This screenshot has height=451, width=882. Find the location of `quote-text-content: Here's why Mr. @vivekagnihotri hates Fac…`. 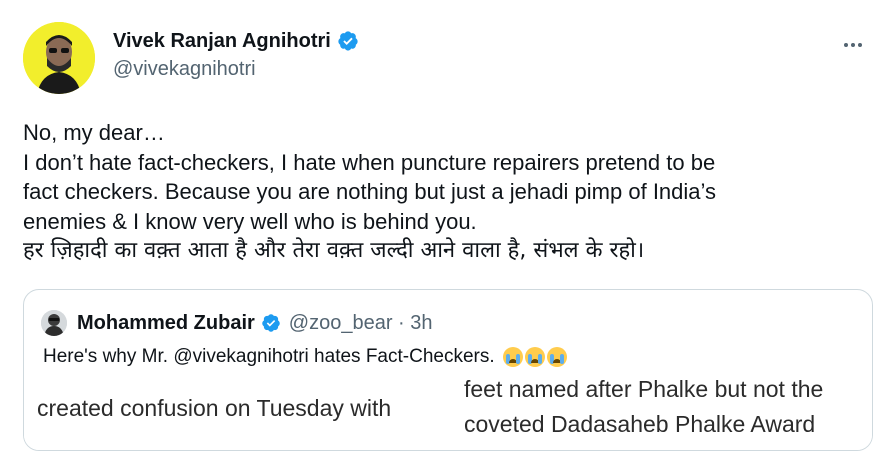

quote-text-content: Here's why Mr. @vivekagnihotri hates Fac… is located at coordinates (269, 356).